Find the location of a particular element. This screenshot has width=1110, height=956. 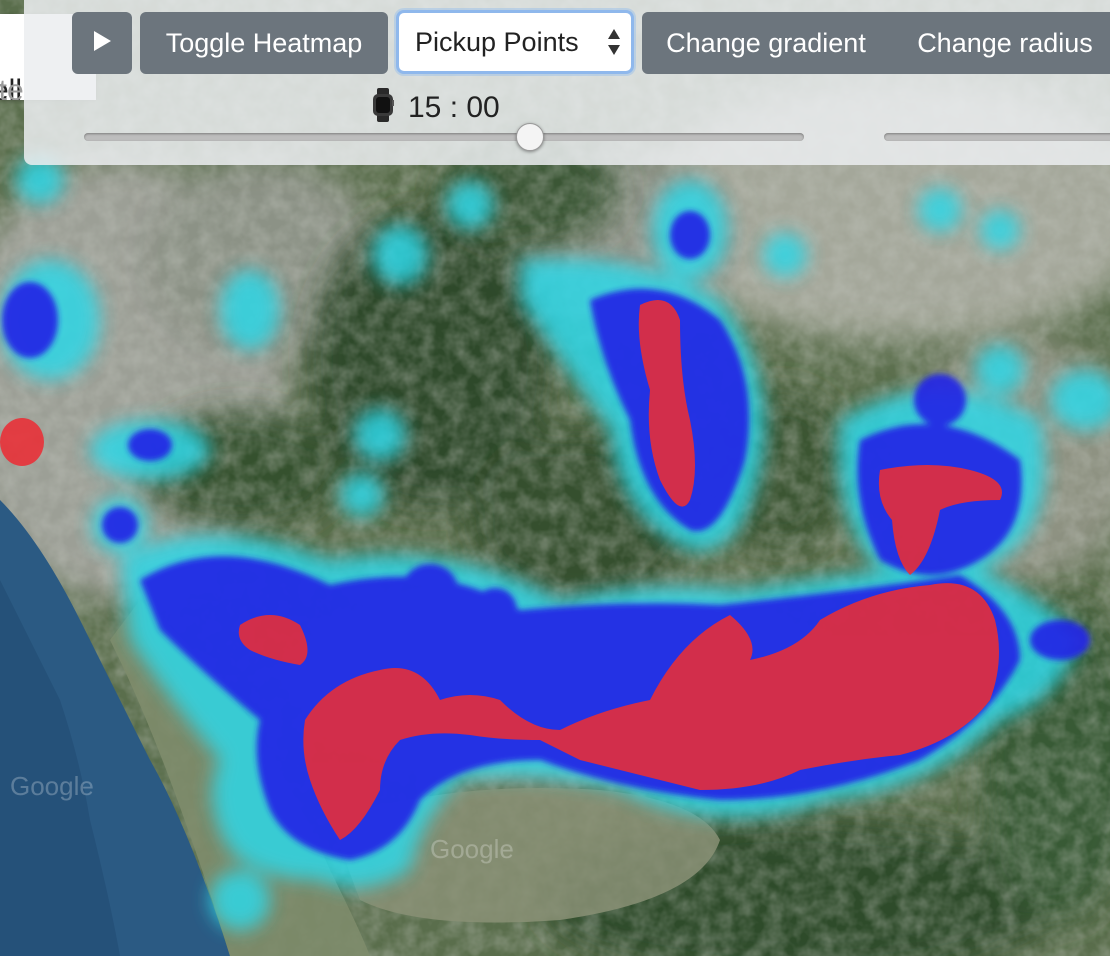

google-watermark-center: Google is located at coordinates (472, 849).